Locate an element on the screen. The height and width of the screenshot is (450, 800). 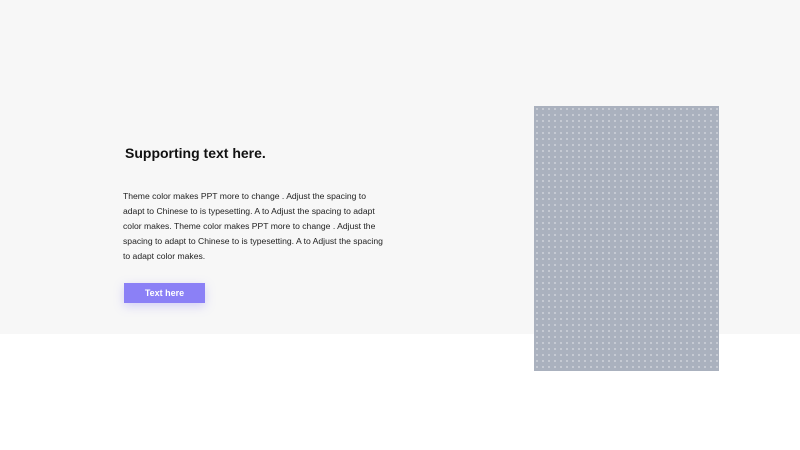
image-placeholder is located at coordinates (626, 238).